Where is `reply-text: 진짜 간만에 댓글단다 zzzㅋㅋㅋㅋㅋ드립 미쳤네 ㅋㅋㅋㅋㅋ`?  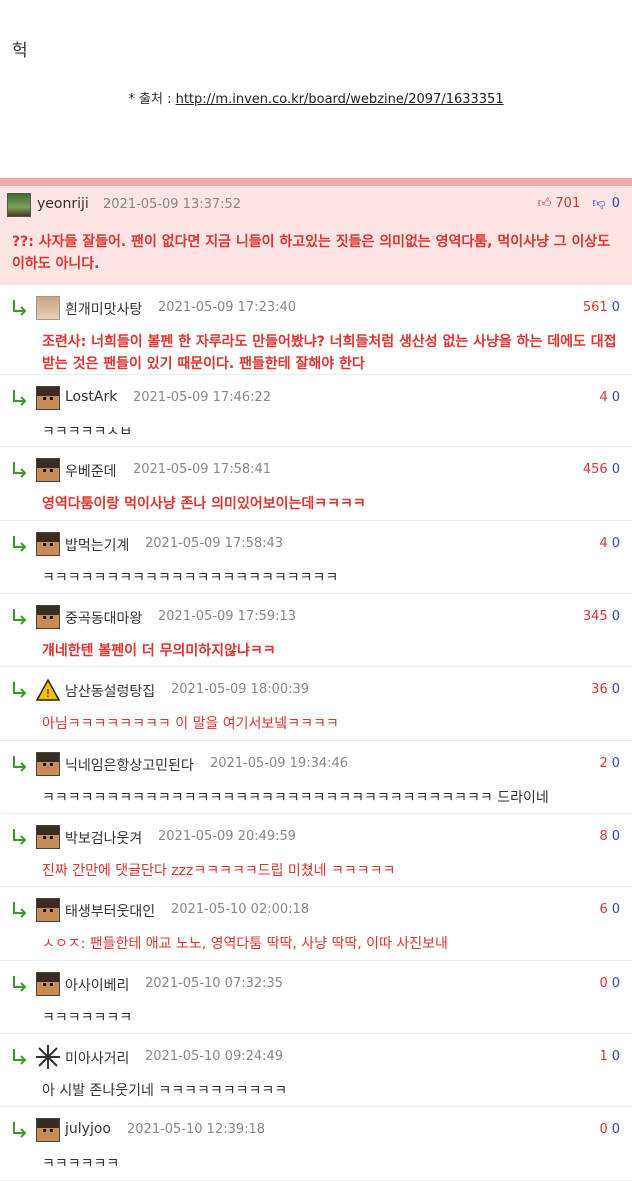 reply-text: 진짜 간만에 댓글단다 zzzㅋㅋㅋㅋㅋ드립 미쳤네 ㅋㅋㅋㅋㅋ is located at coordinates (219, 871).